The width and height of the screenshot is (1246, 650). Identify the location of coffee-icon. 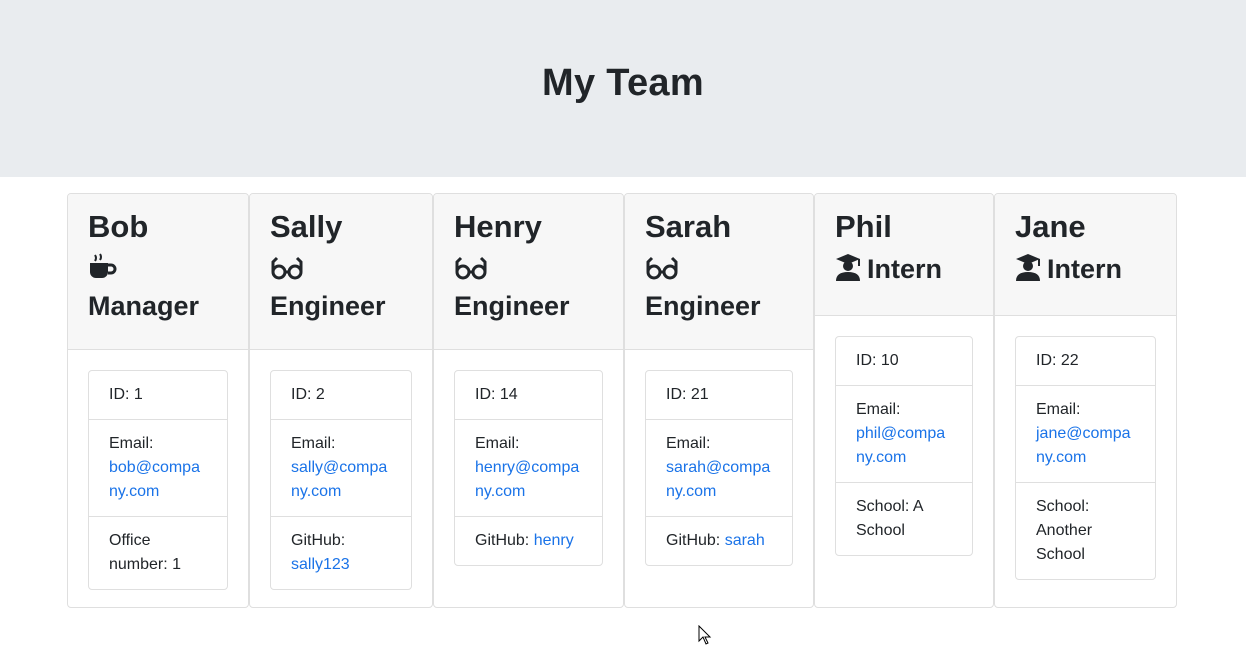
(103, 271).